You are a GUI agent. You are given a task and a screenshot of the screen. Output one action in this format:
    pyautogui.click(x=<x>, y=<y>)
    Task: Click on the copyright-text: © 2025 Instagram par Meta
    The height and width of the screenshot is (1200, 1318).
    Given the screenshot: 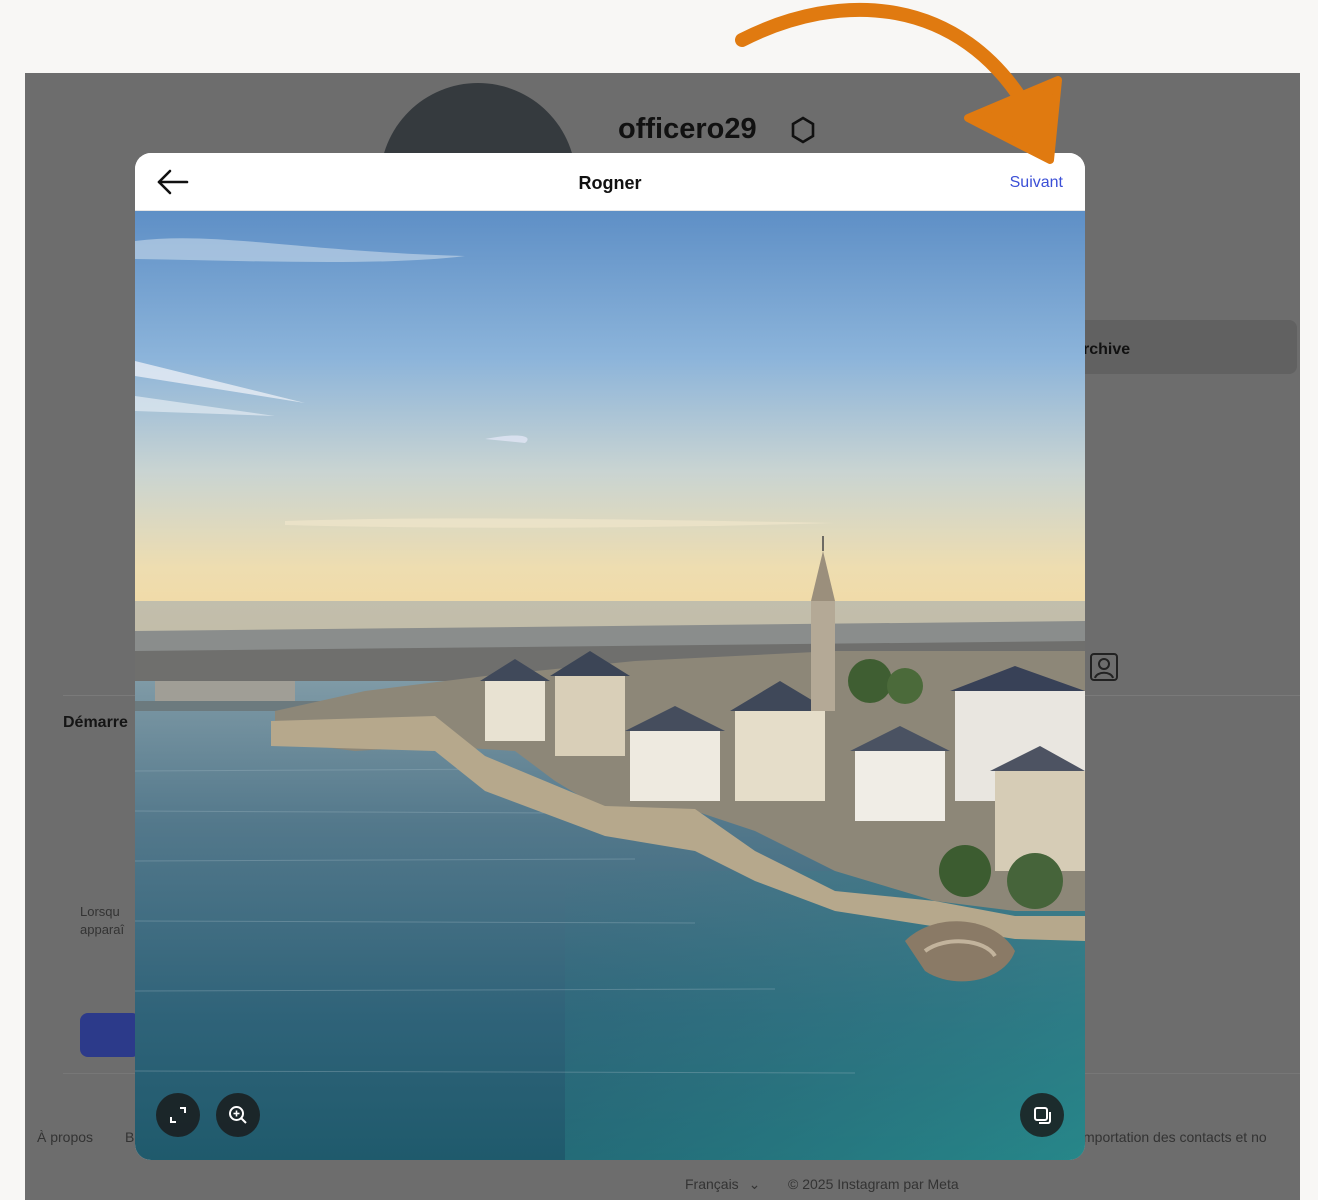 What is the action you would take?
    pyautogui.click(x=873, y=1184)
    